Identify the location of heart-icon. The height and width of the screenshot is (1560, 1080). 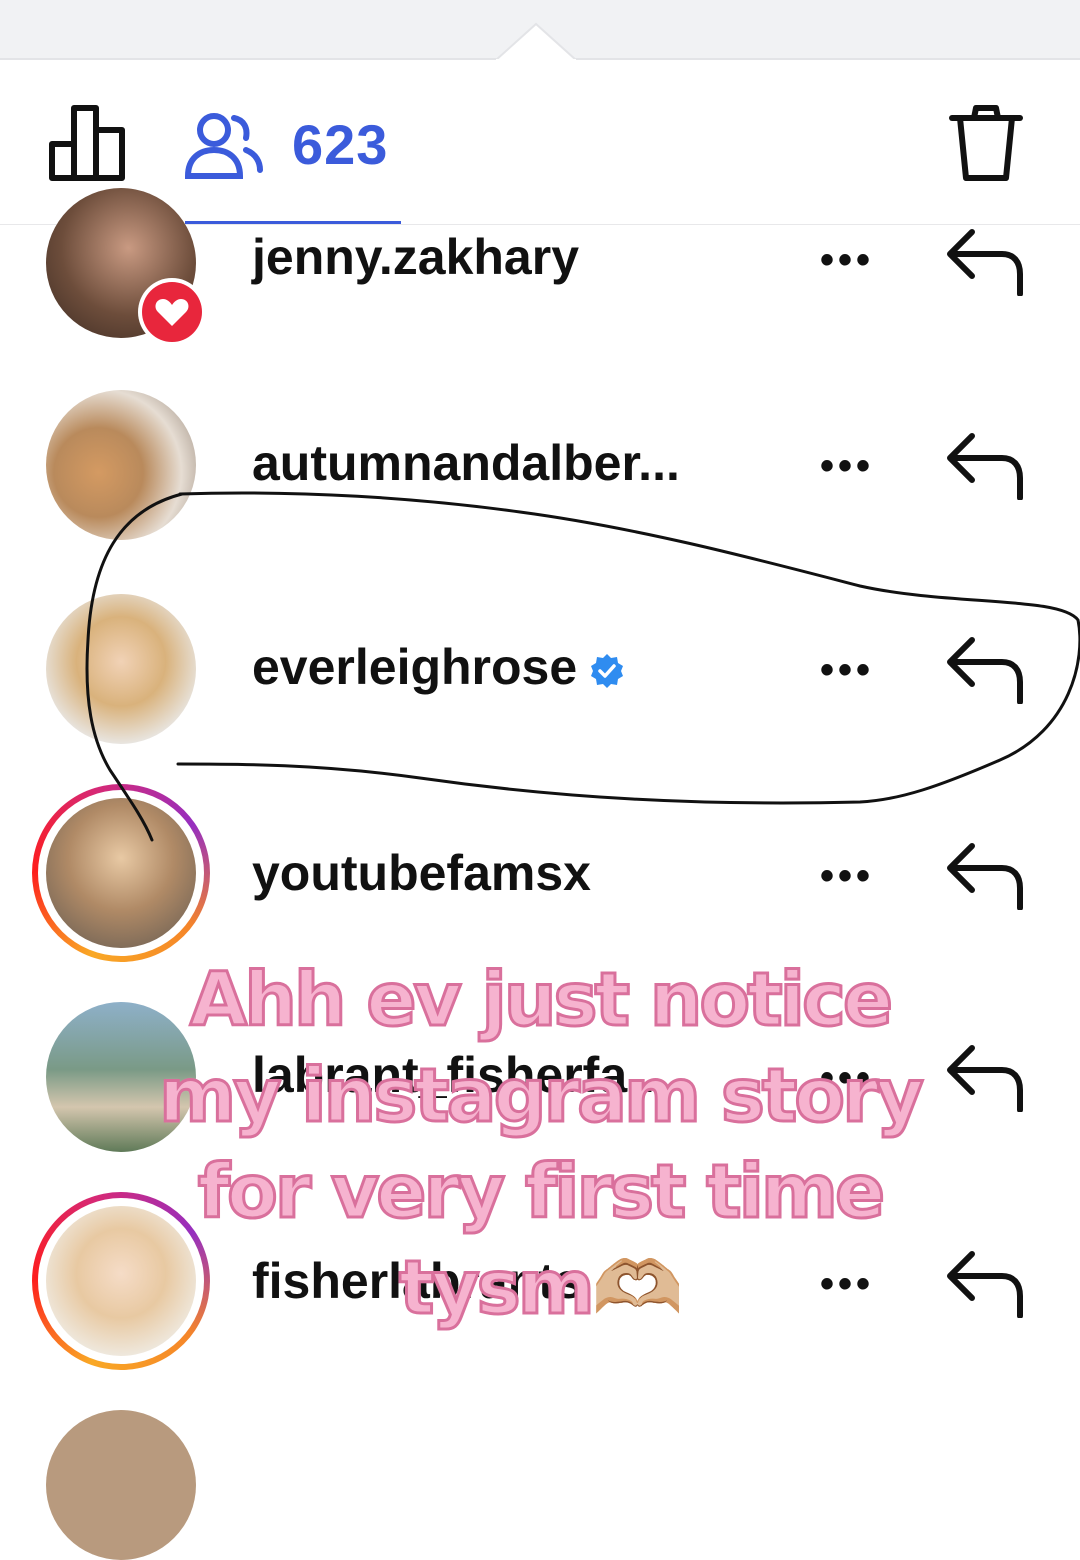
(172, 312).